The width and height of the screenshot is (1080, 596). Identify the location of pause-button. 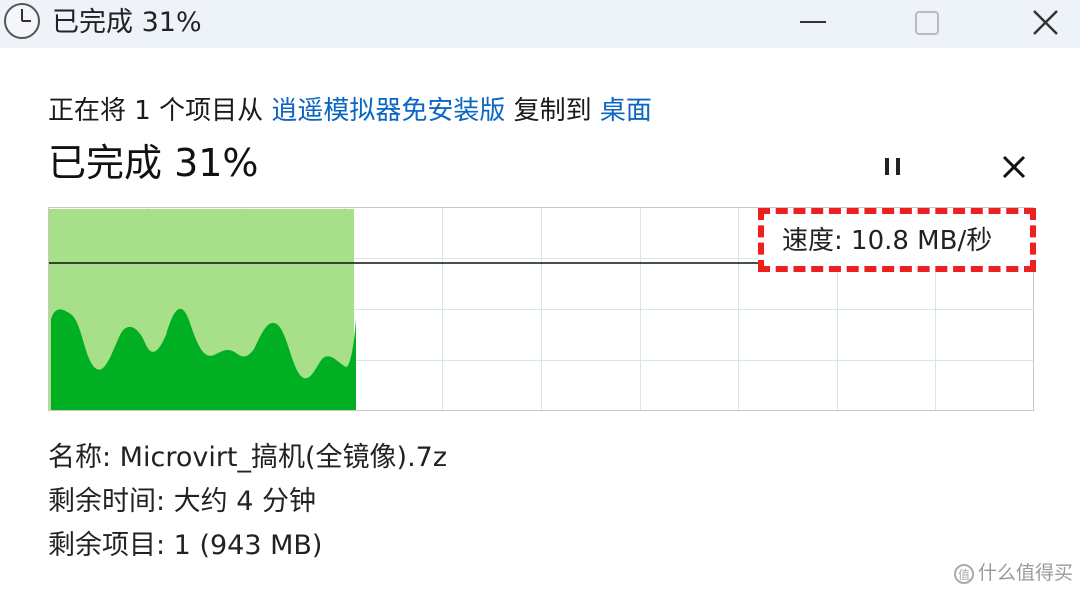
(894, 168).